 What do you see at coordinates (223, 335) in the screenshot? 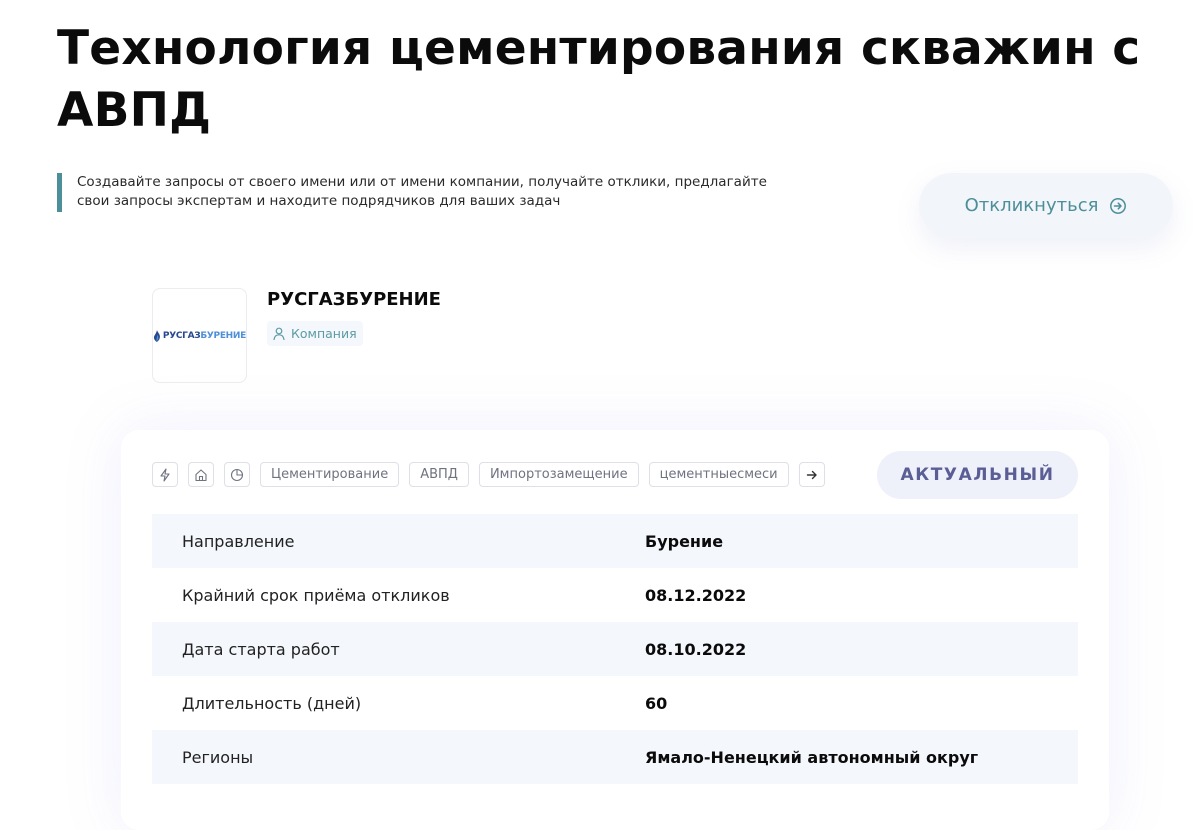
I see `logo-text-part-b: БУРЕНИЕ` at bounding box center [223, 335].